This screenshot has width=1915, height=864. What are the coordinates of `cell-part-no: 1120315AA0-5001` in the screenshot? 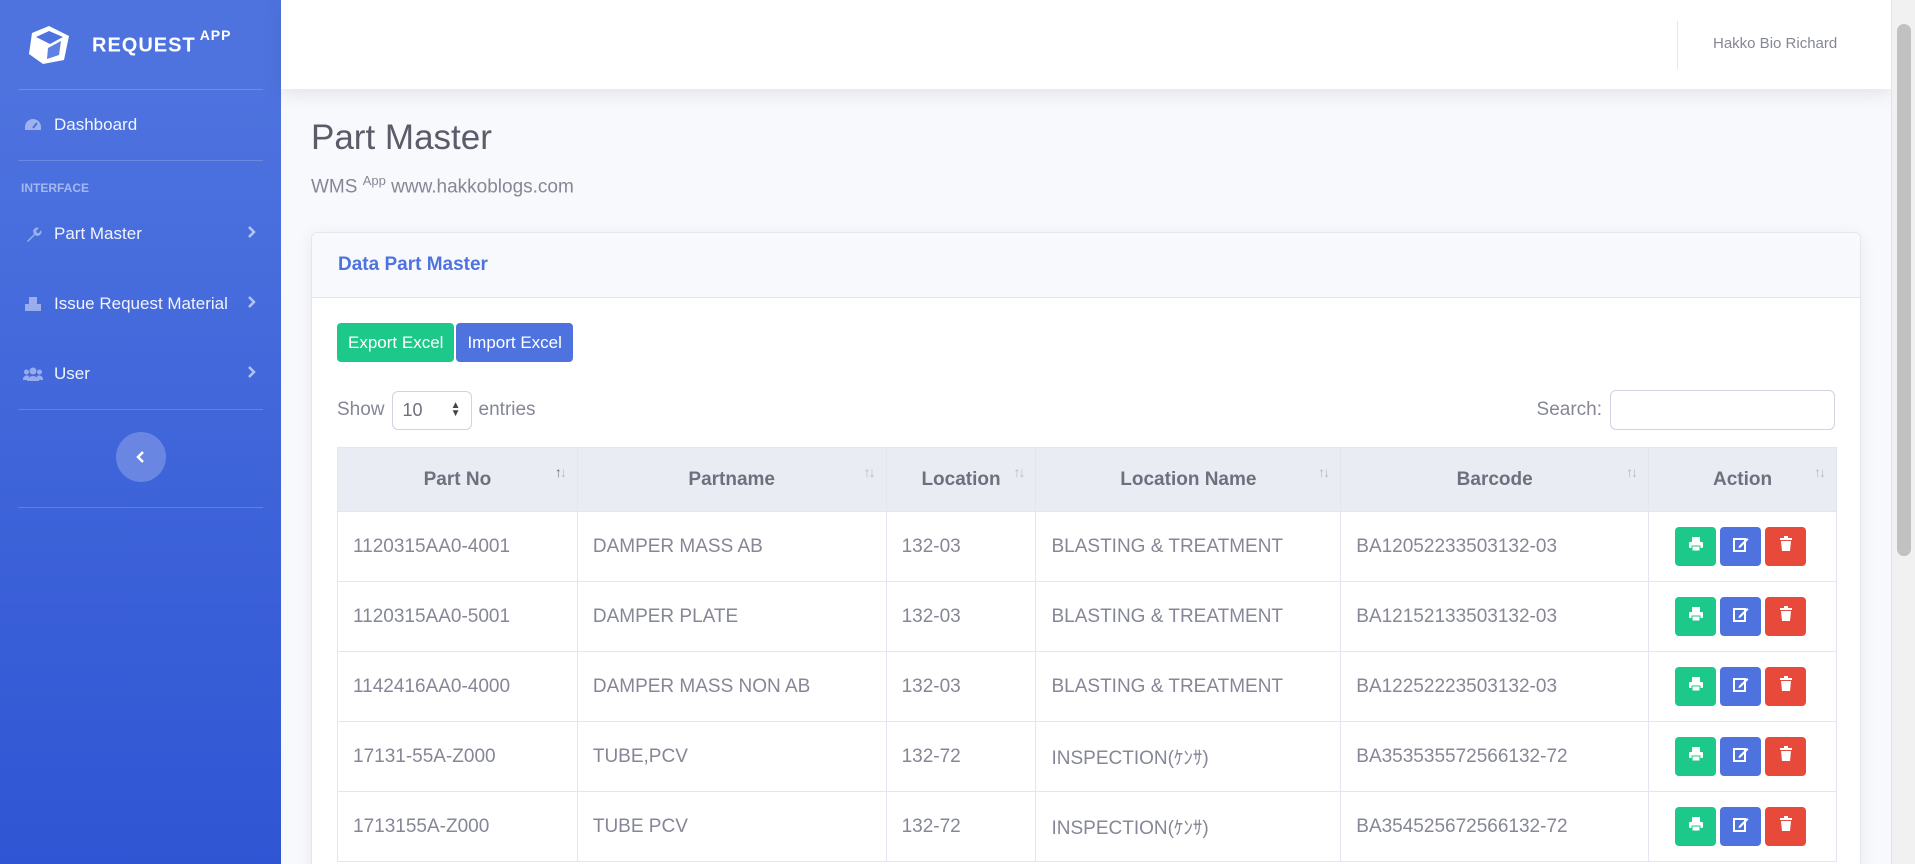 It's located at (457, 616).